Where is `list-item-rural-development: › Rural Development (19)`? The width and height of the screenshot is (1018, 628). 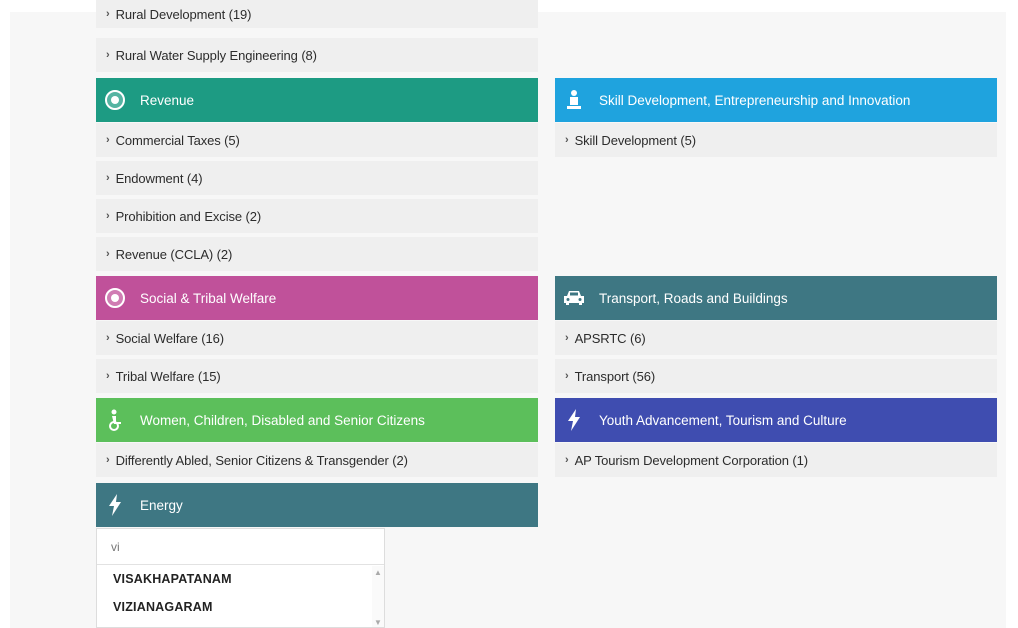 list-item-rural-development: › Rural Development (19) is located at coordinates (317, 14).